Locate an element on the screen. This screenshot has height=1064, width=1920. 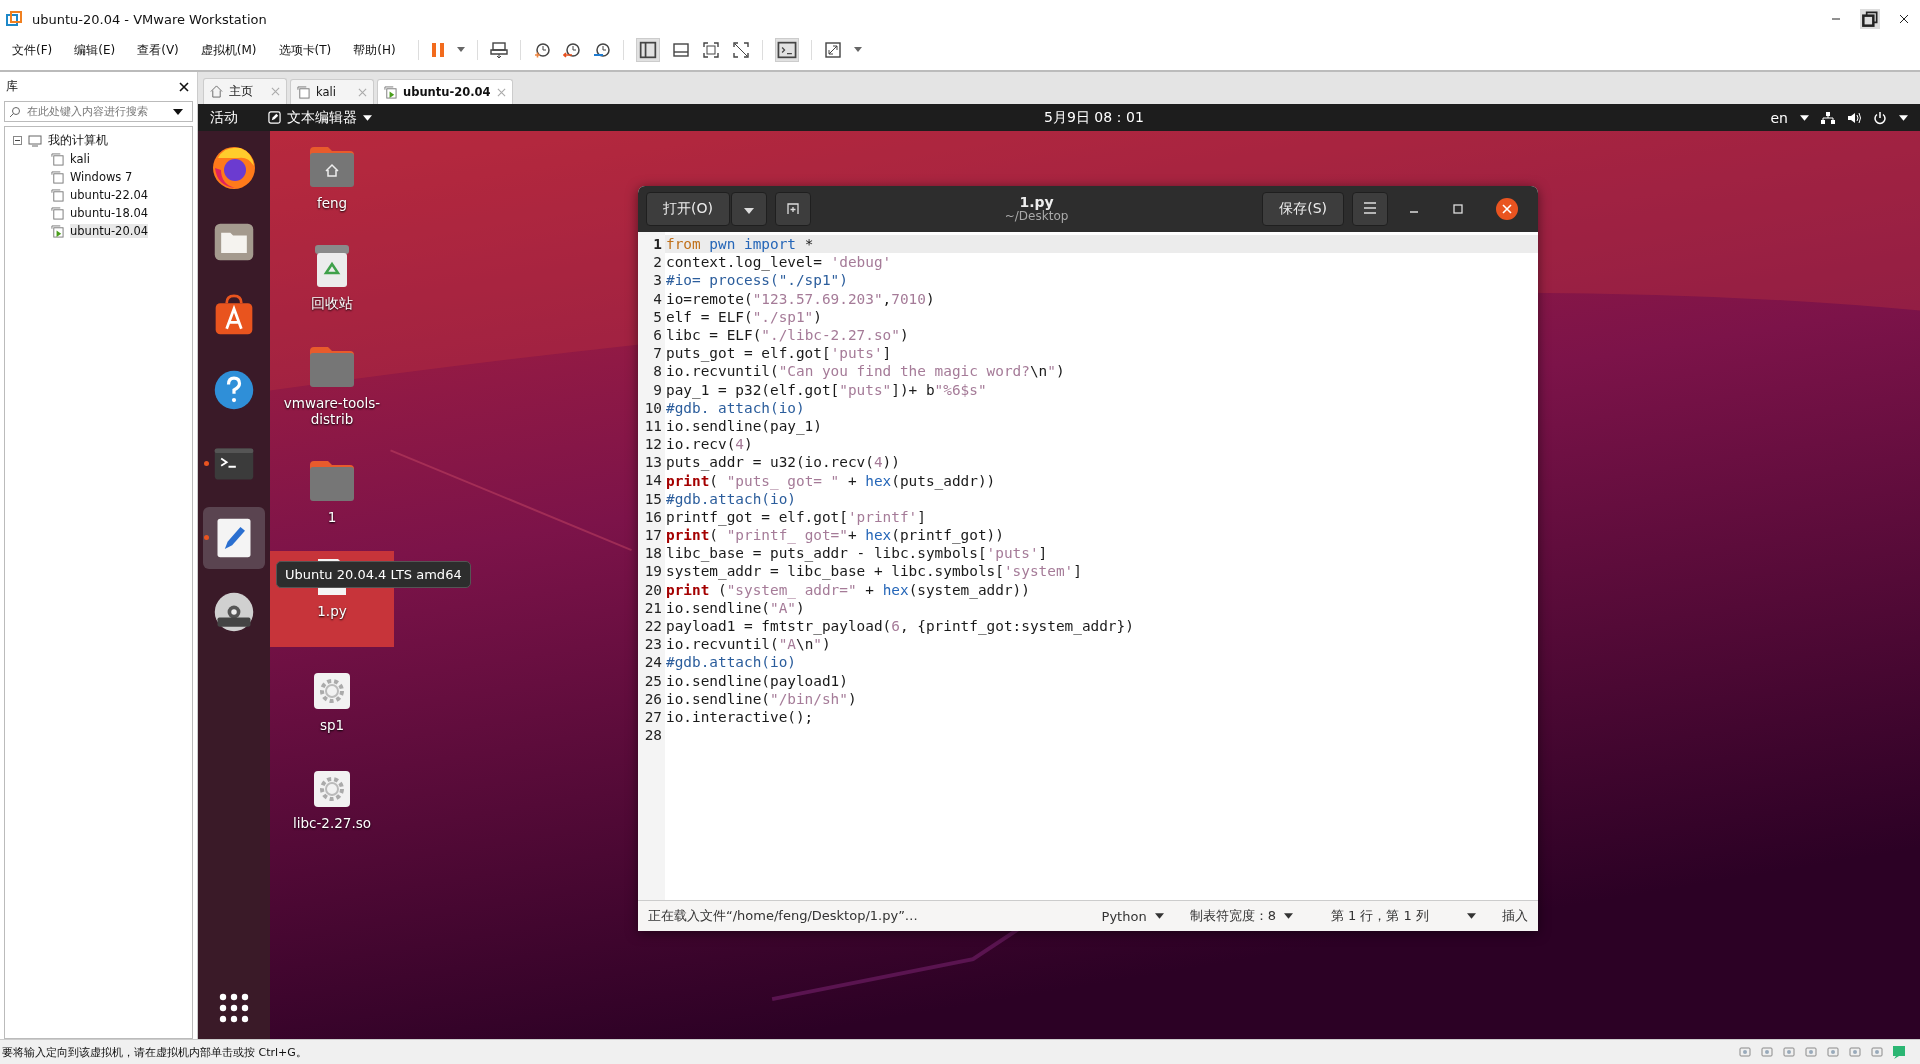
save-button: 保存(S) is located at coordinates (1303, 209).